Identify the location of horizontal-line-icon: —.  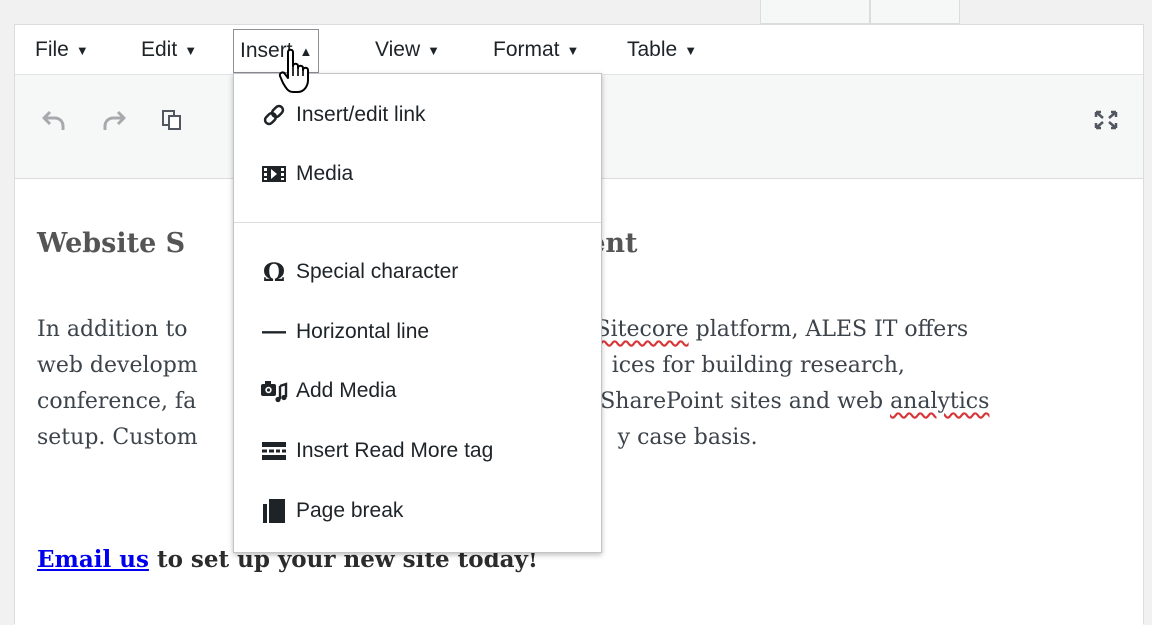
(274, 331).